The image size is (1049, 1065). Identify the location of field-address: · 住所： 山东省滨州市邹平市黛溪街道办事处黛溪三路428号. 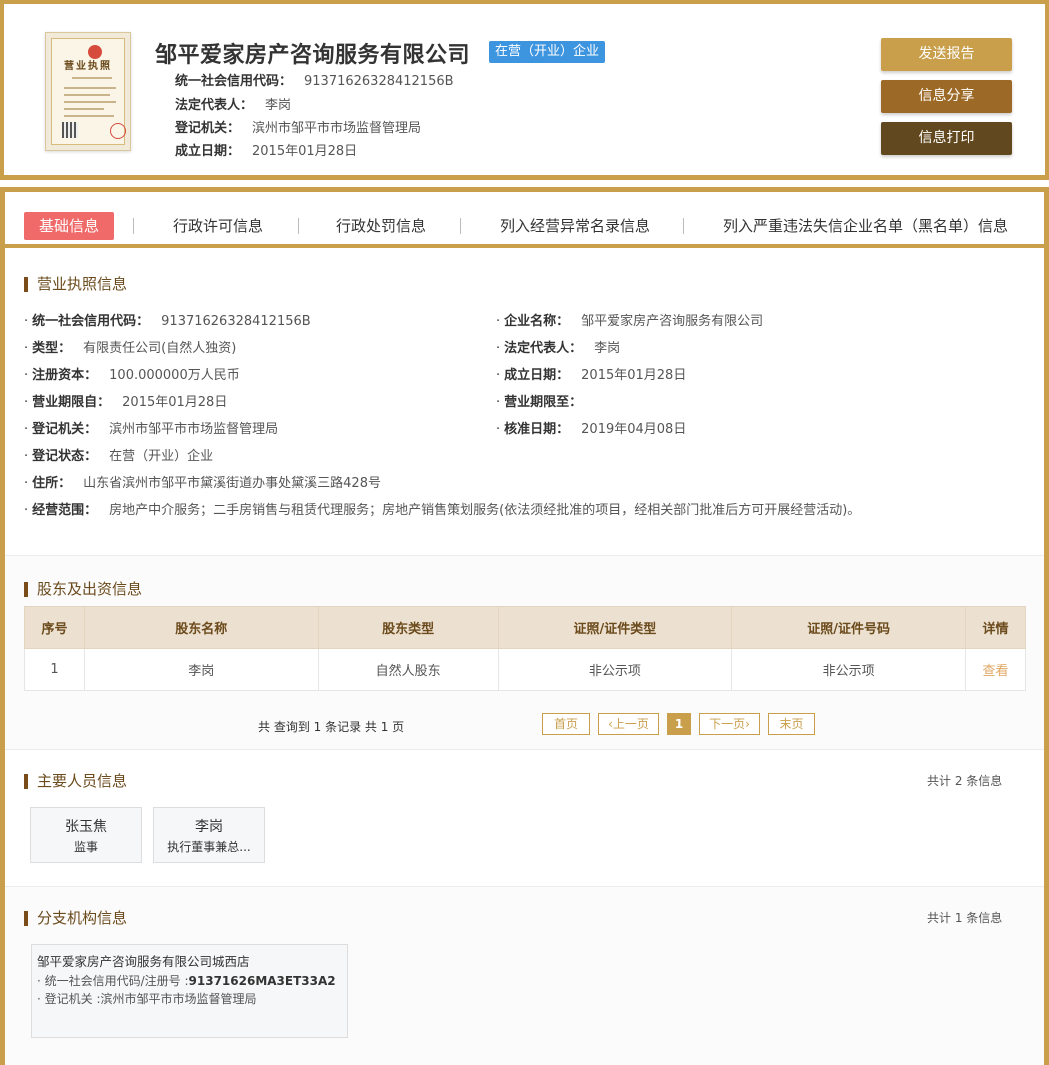
(202, 481).